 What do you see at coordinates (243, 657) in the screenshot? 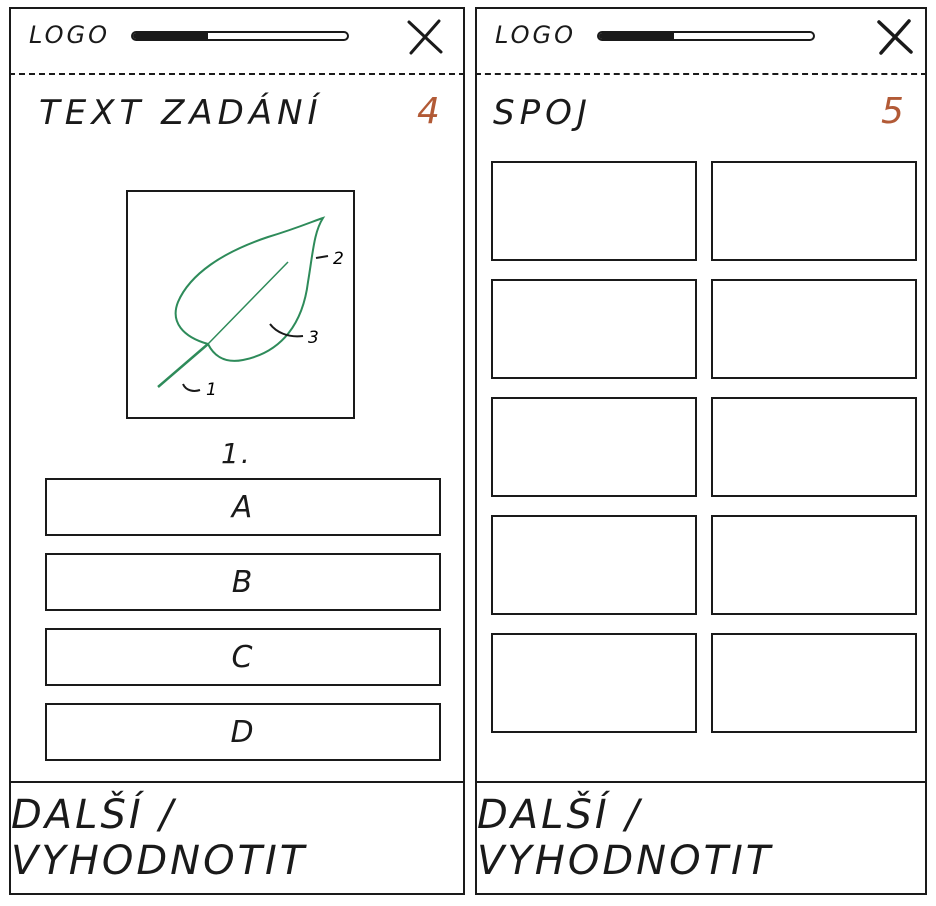
I see `answer-button-c: C` at bounding box center [243, 657].